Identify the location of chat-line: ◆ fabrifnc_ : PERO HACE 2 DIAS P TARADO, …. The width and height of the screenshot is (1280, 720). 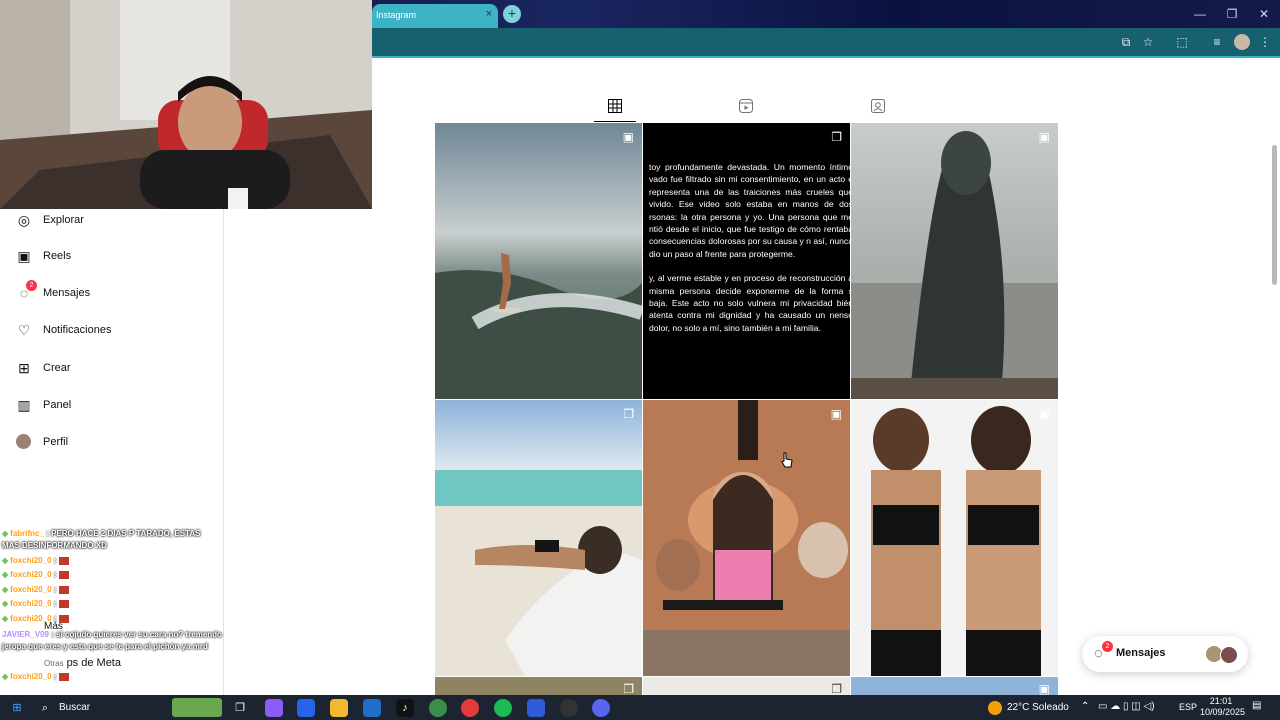
(101, 533).